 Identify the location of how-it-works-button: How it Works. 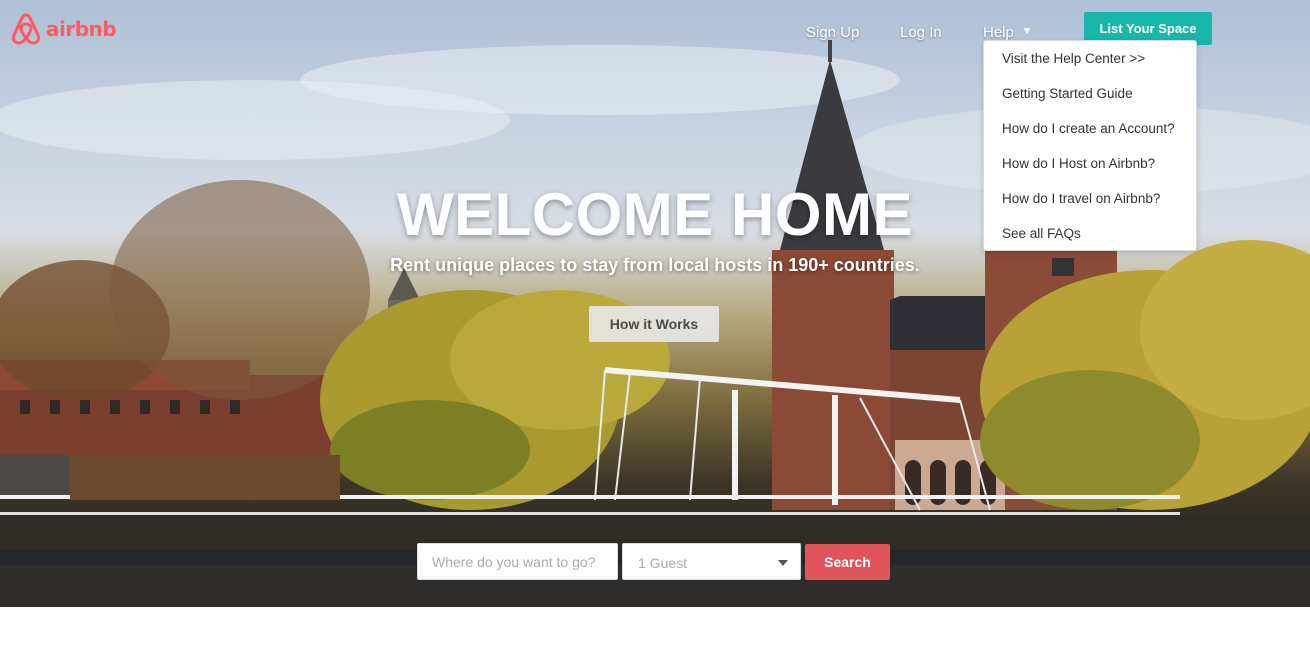
(654, 324).